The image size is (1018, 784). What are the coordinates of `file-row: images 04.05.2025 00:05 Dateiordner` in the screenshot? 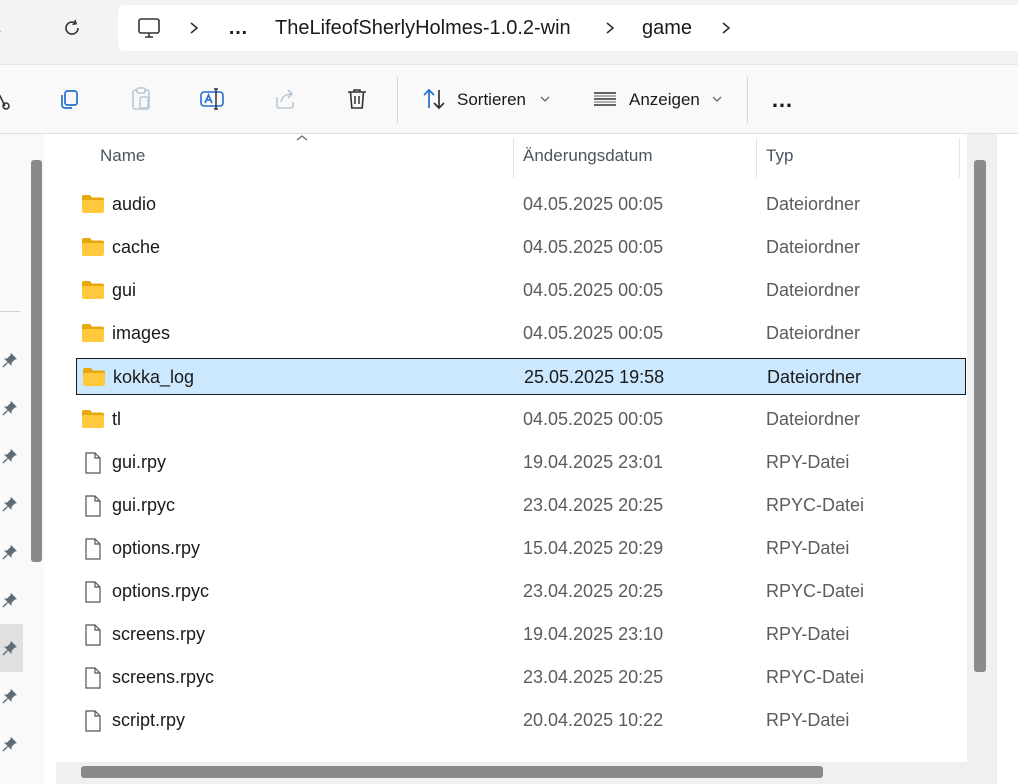 It's located at (521, 333).